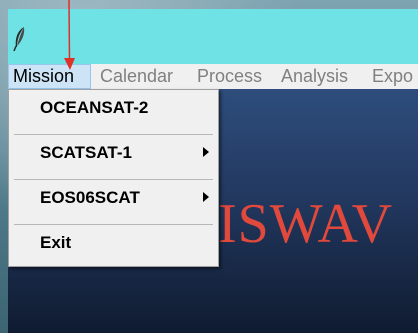 The width and height of the screenshot is (418, 333). I want to click on menu-bar: Mission Calendar Process Analysis Expo, so click(213, 76).